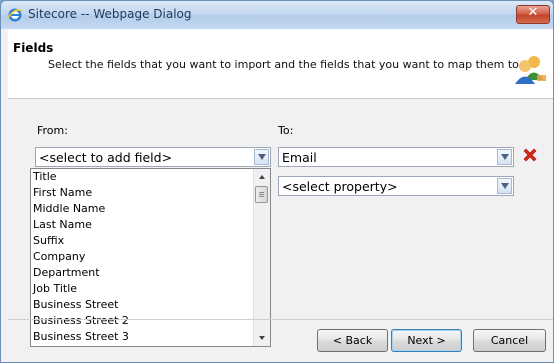 The width and height of the screenshot is (554, 363). What do you see at coordinates (426, 340) in the screenshot?
I see `next-button: Next >` at bounding box center [426, 340].